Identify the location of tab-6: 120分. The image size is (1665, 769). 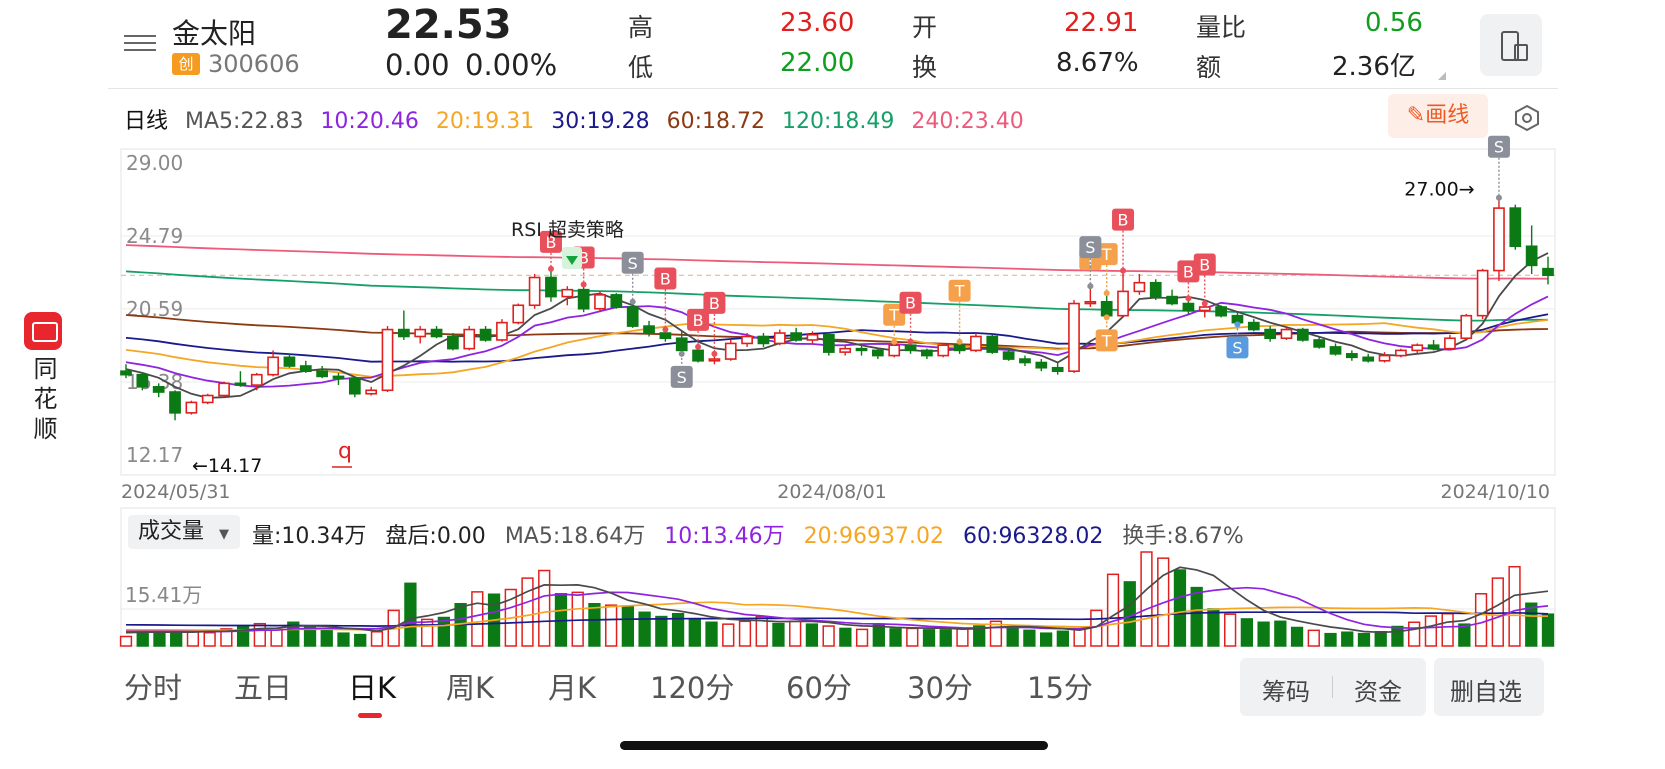
(692, 686).